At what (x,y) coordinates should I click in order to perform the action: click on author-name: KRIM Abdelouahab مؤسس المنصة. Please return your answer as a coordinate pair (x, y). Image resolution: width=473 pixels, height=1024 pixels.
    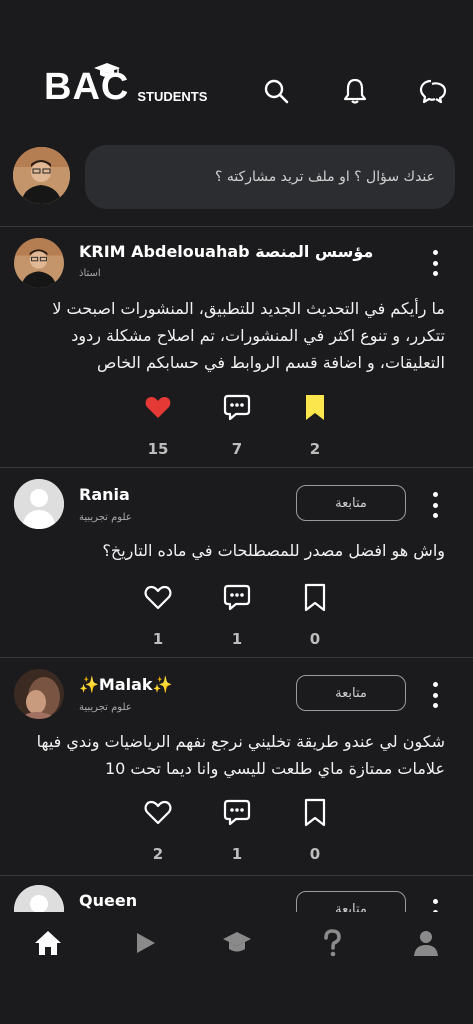
    Looking at the image, I should click on (226, 251).